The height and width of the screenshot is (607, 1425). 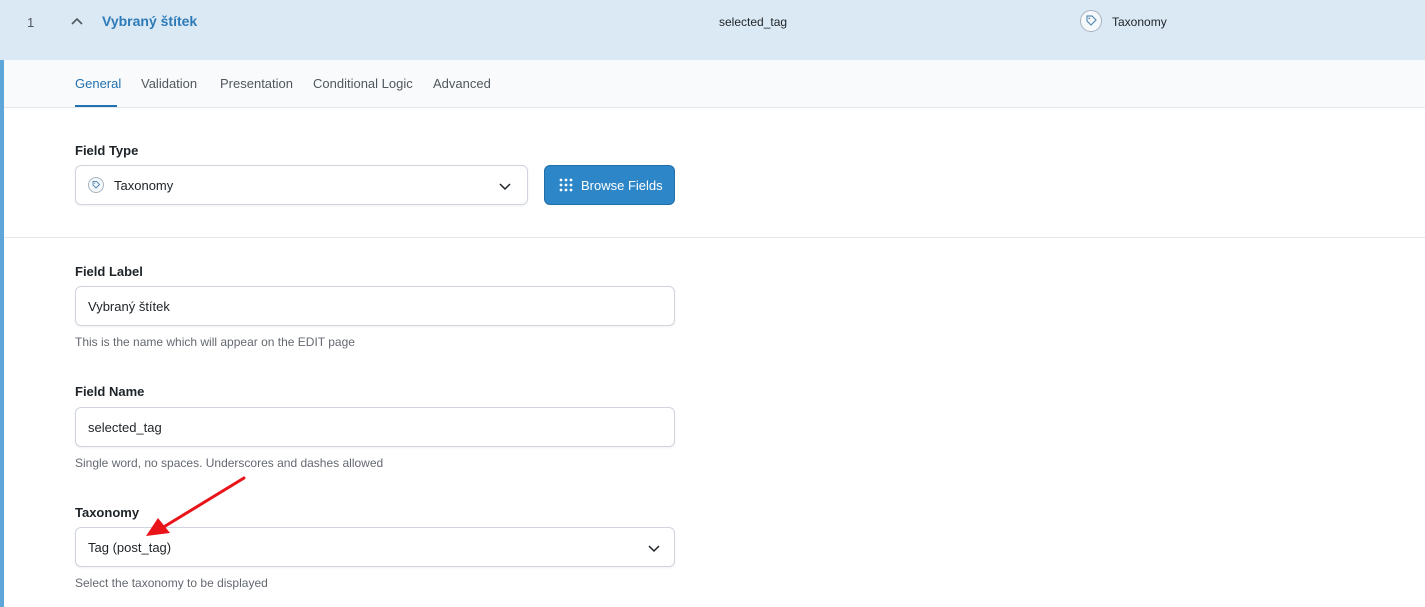 I want to click on chevron-up-icon, so click(x=77, y=21).